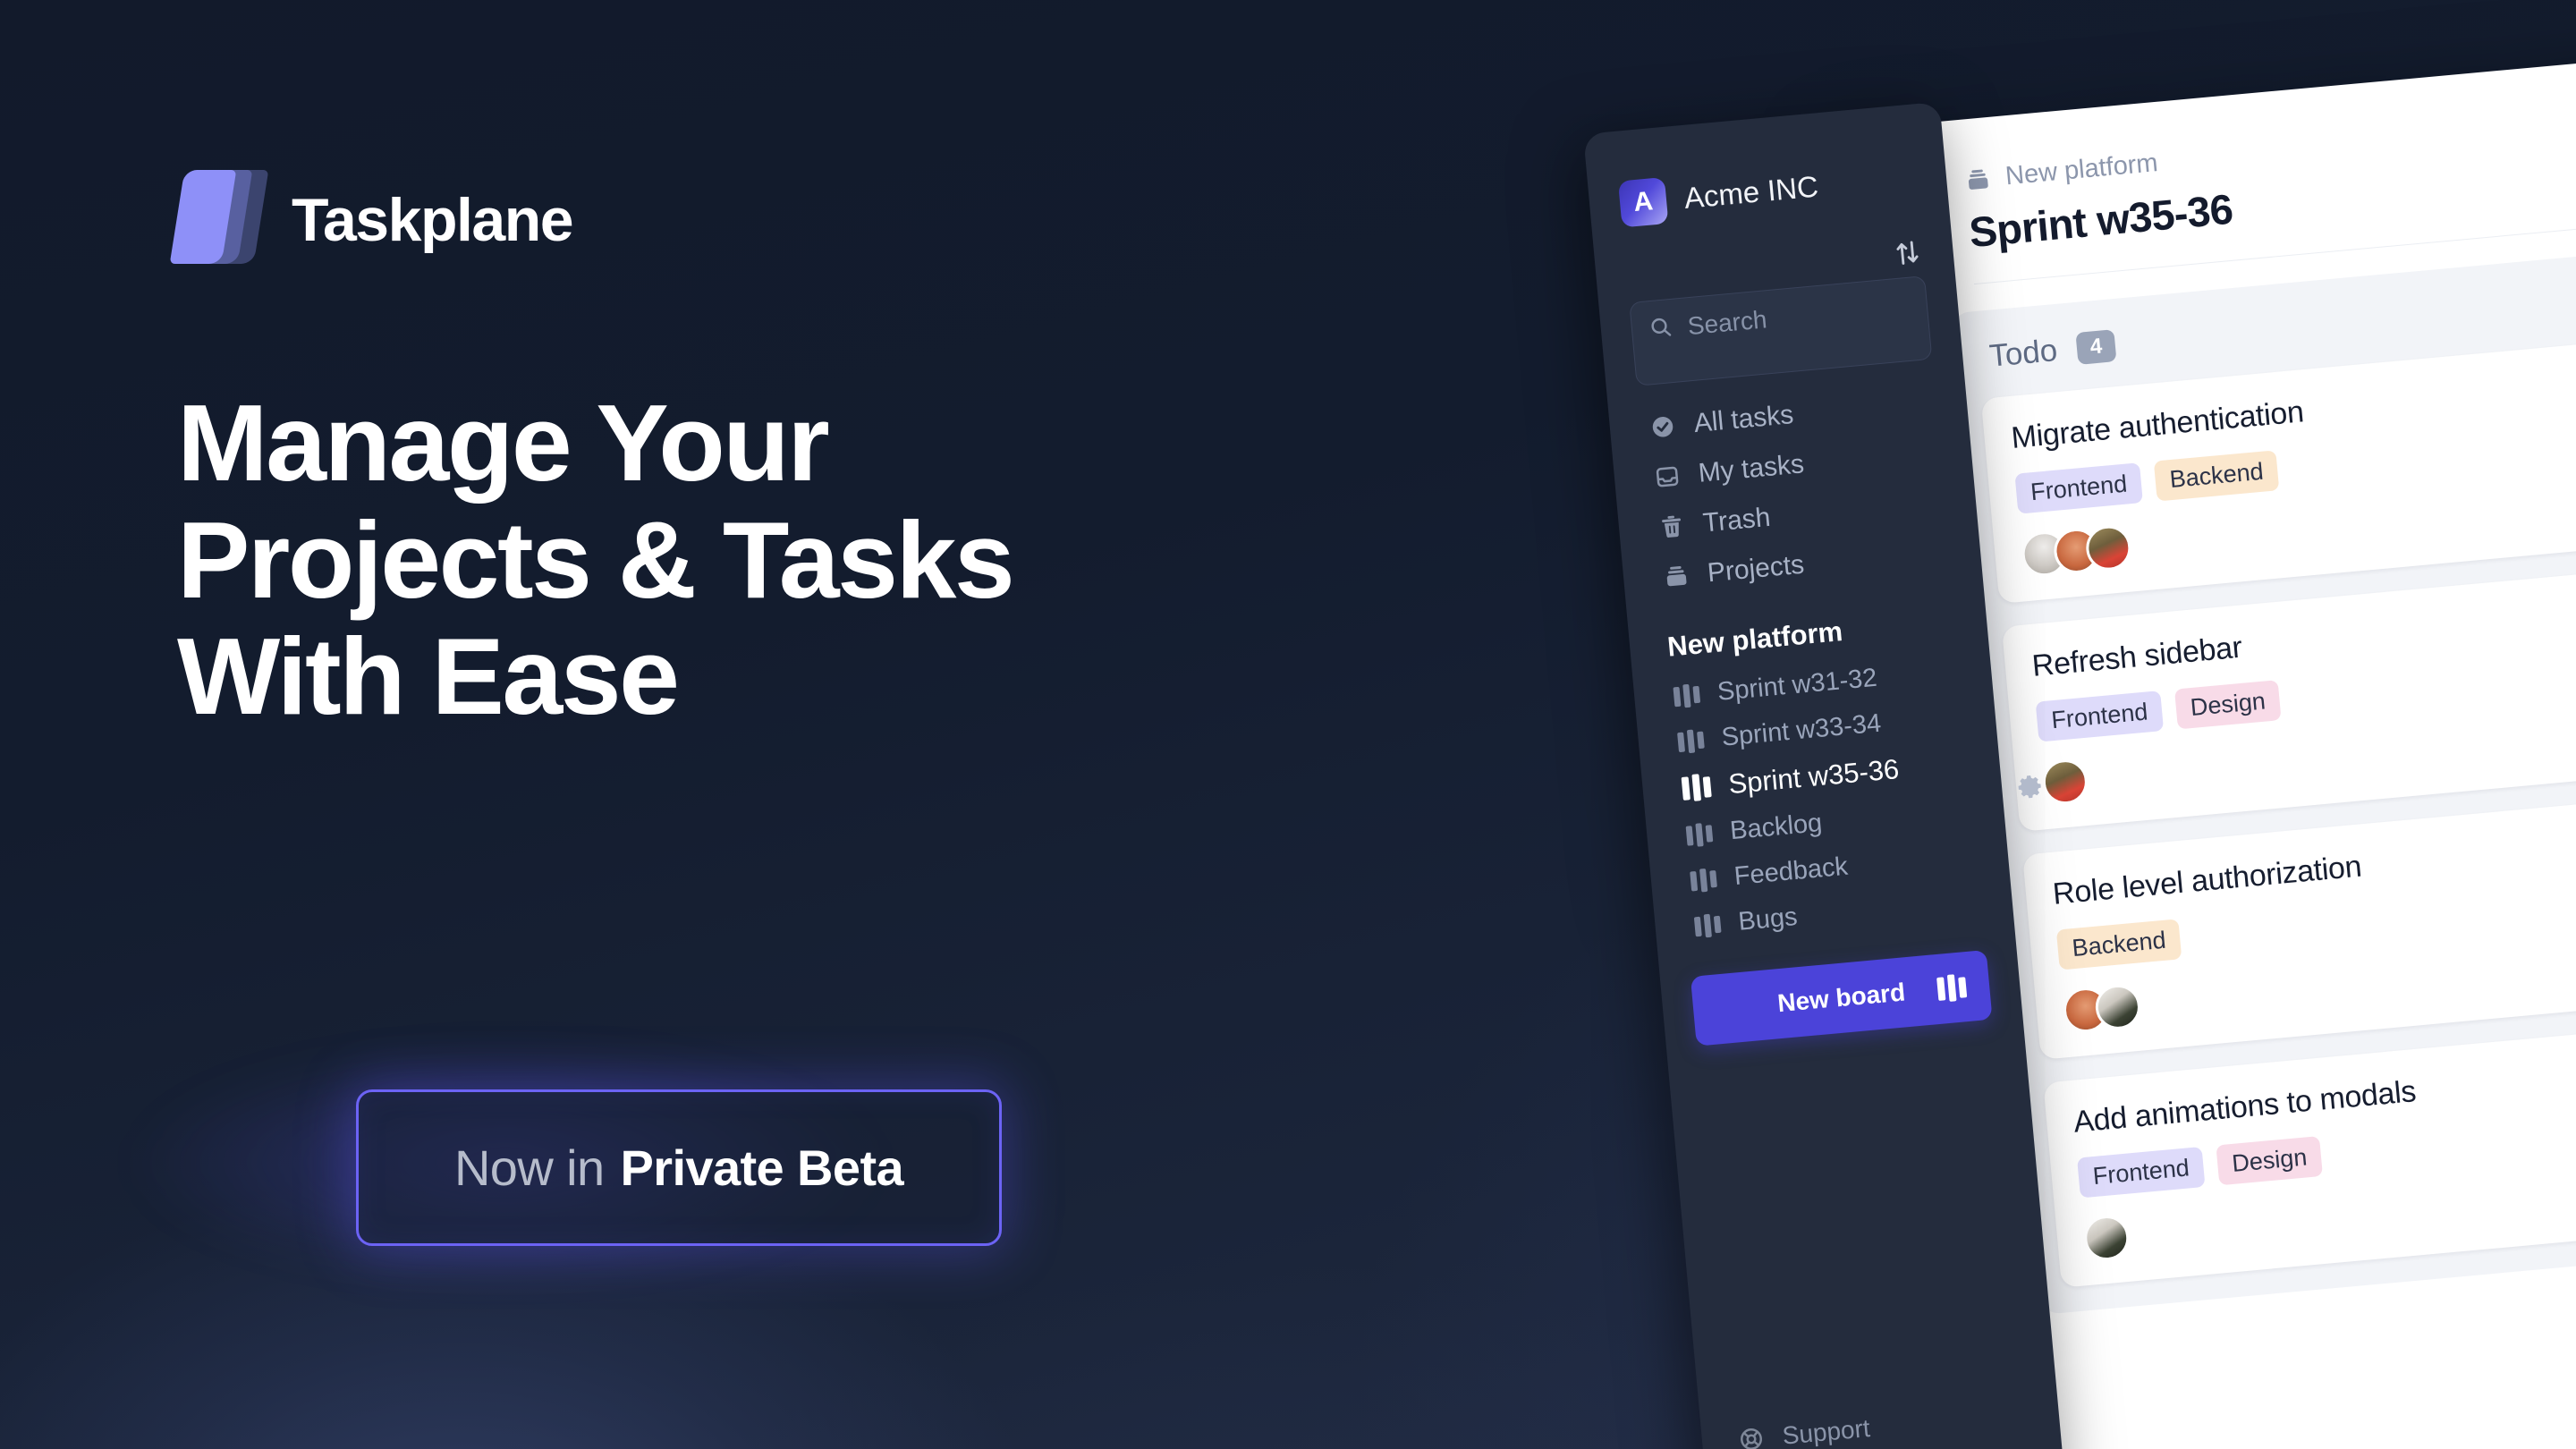 This screenshot has height=1449, width=2576. I want to click on column-count-badge: 4, so click(2096, 347).